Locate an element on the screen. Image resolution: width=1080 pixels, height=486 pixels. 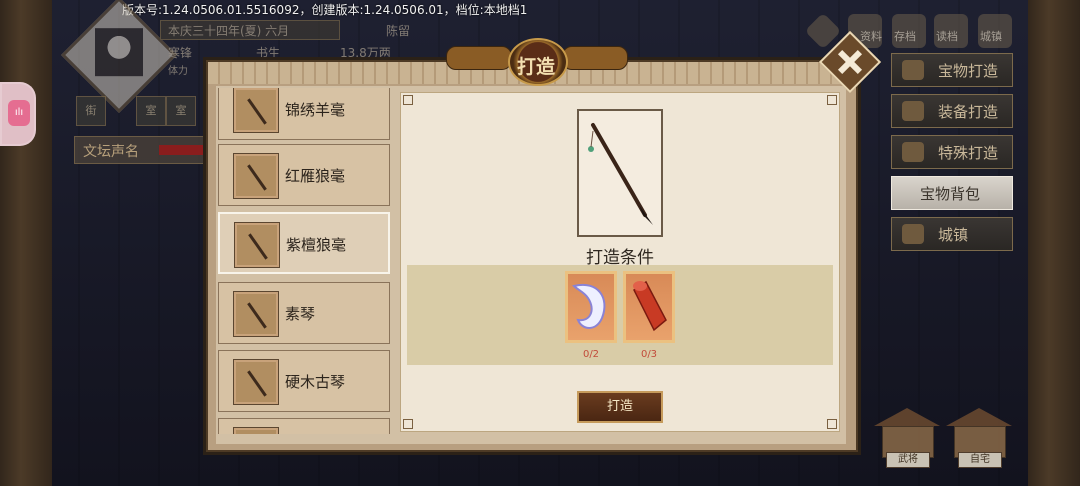
town-icon is located at coordinates (913, 234).